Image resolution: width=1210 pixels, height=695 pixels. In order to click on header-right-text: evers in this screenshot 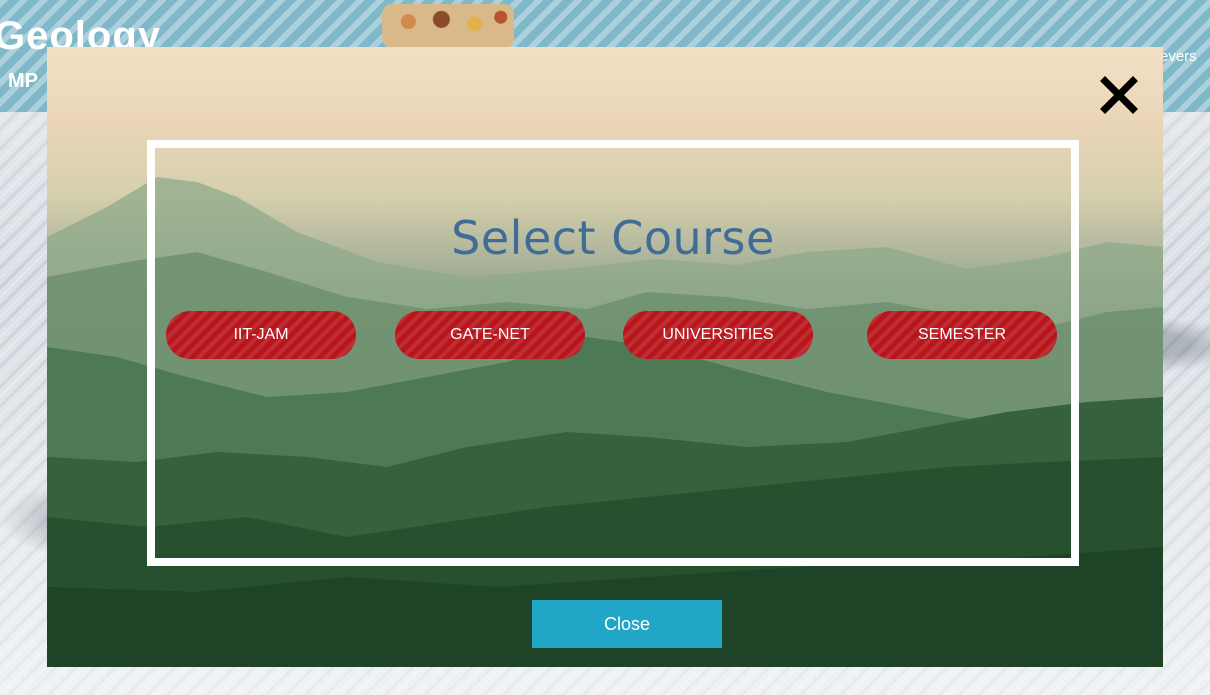, I will do `click(1178, 56)`.